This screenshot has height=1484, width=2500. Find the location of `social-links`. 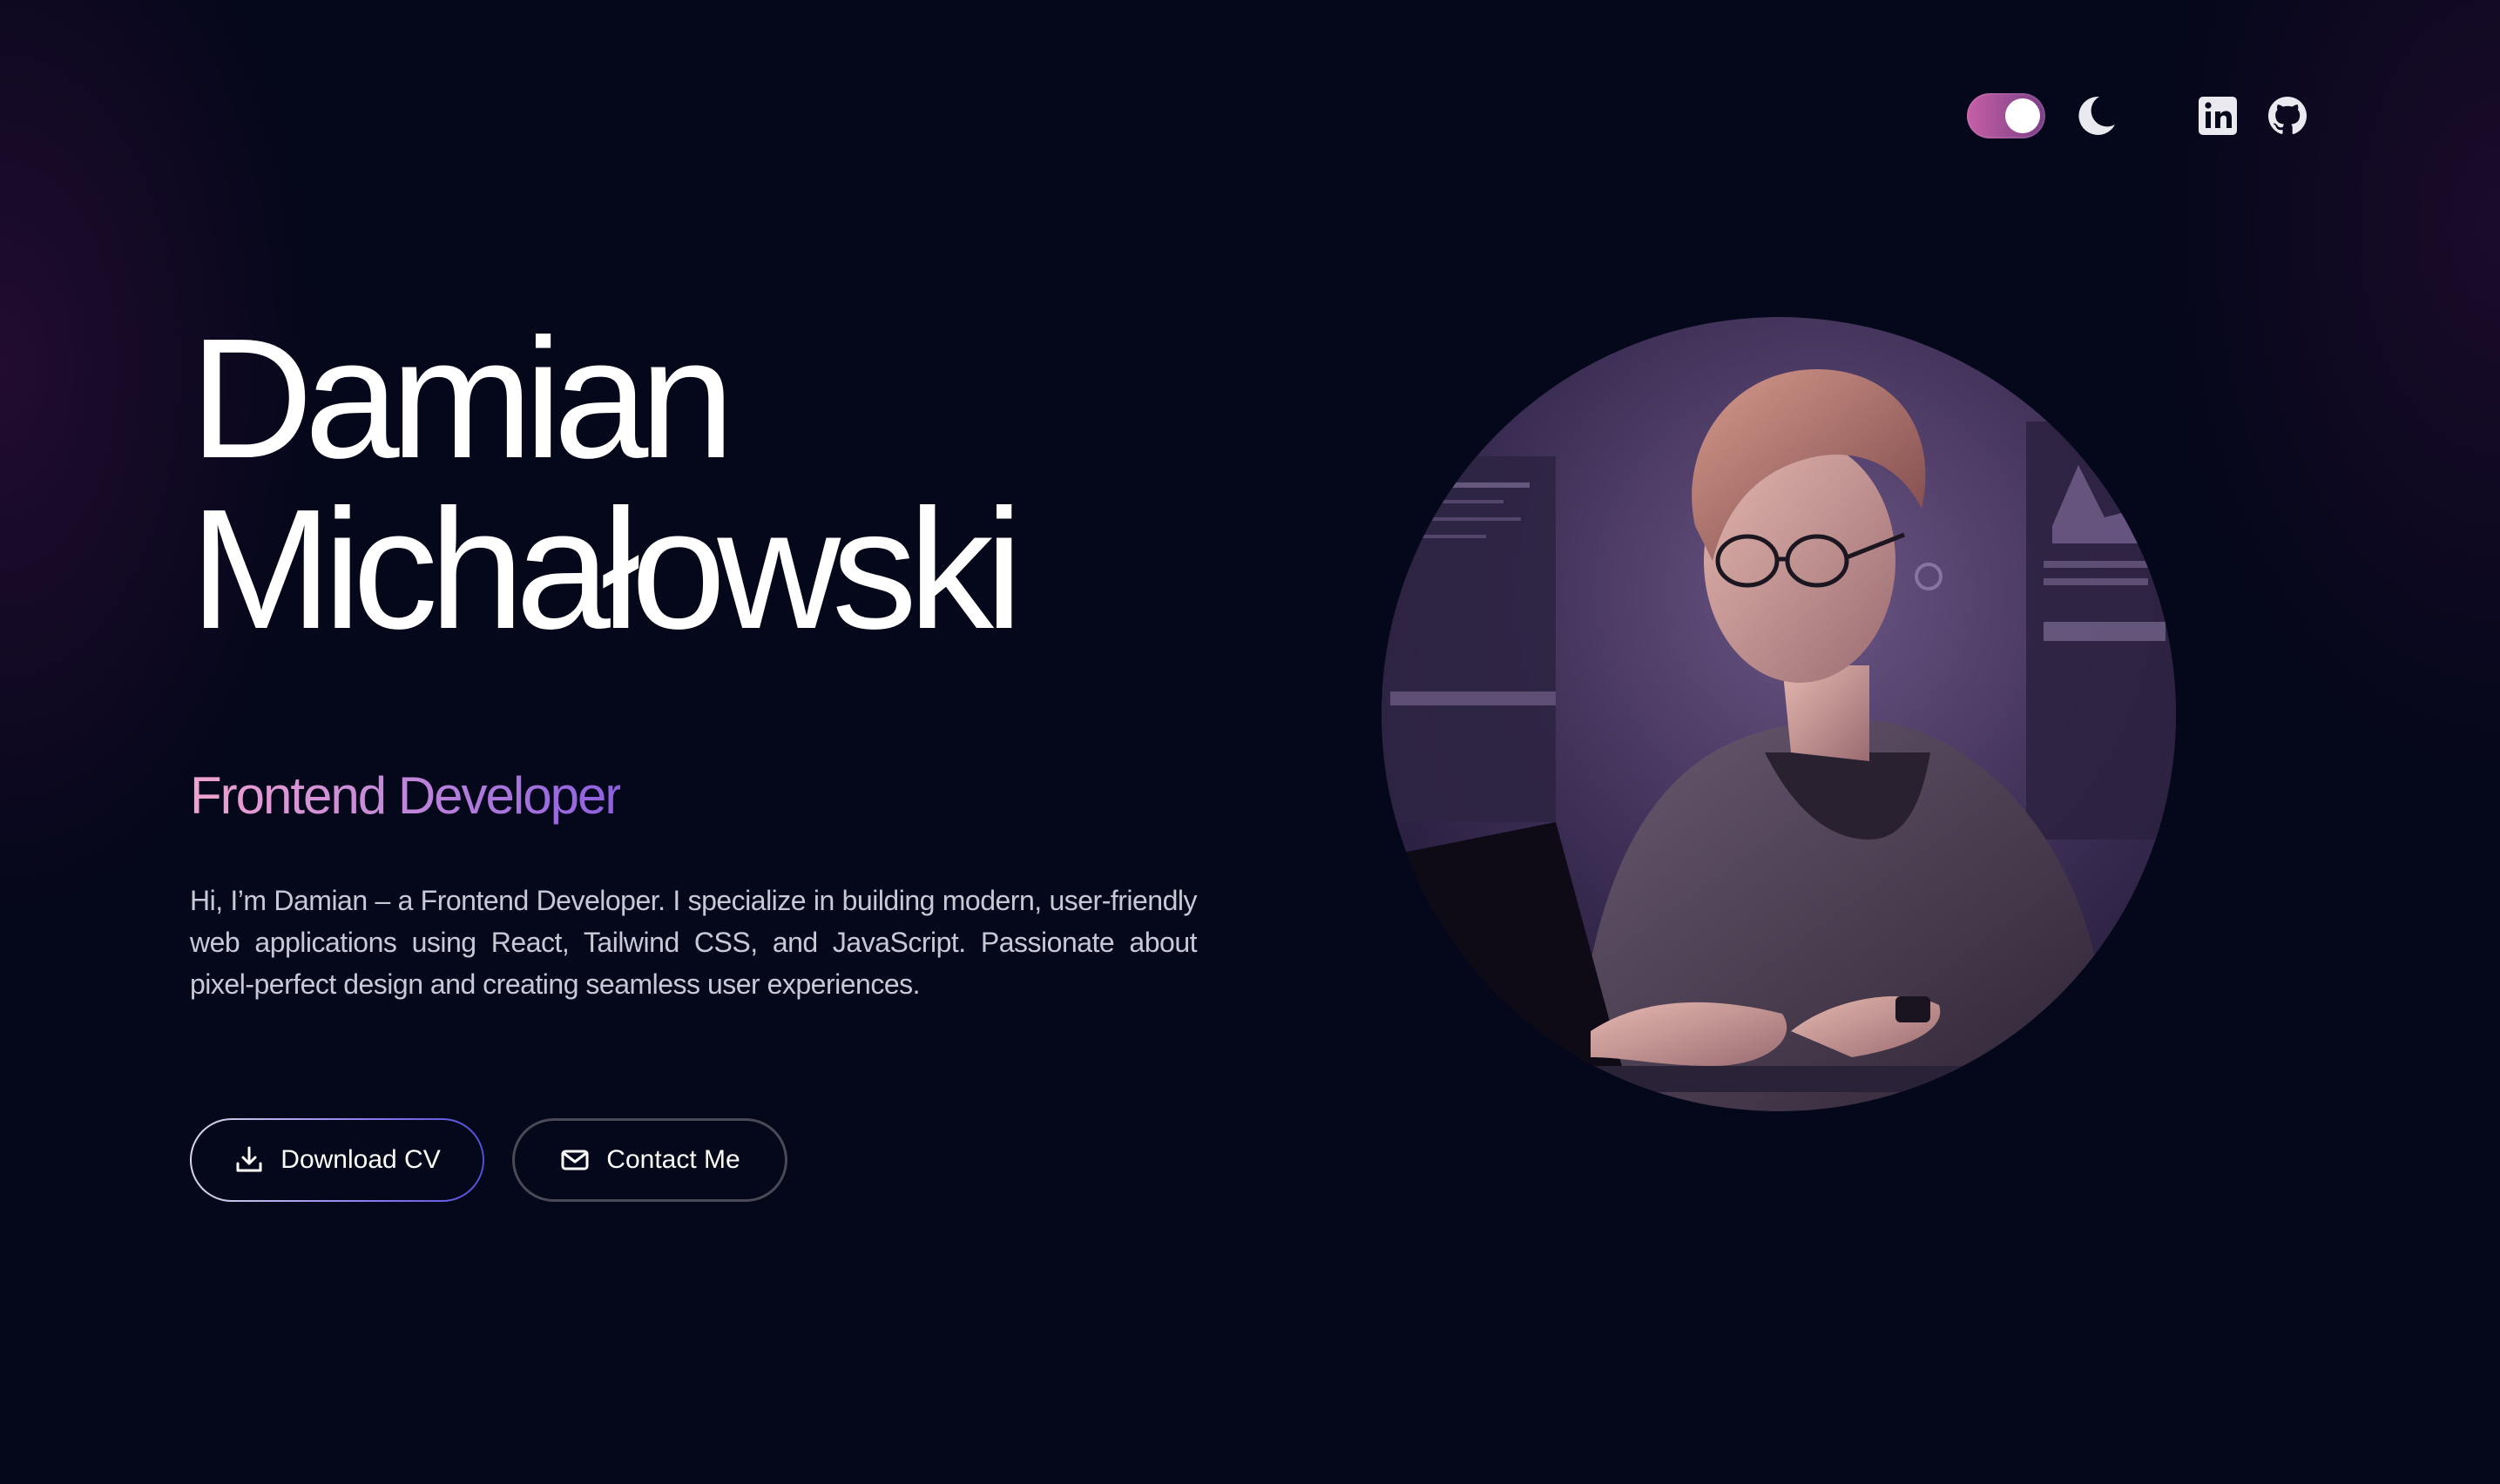

social-links is located at coordinates (2252, 116).